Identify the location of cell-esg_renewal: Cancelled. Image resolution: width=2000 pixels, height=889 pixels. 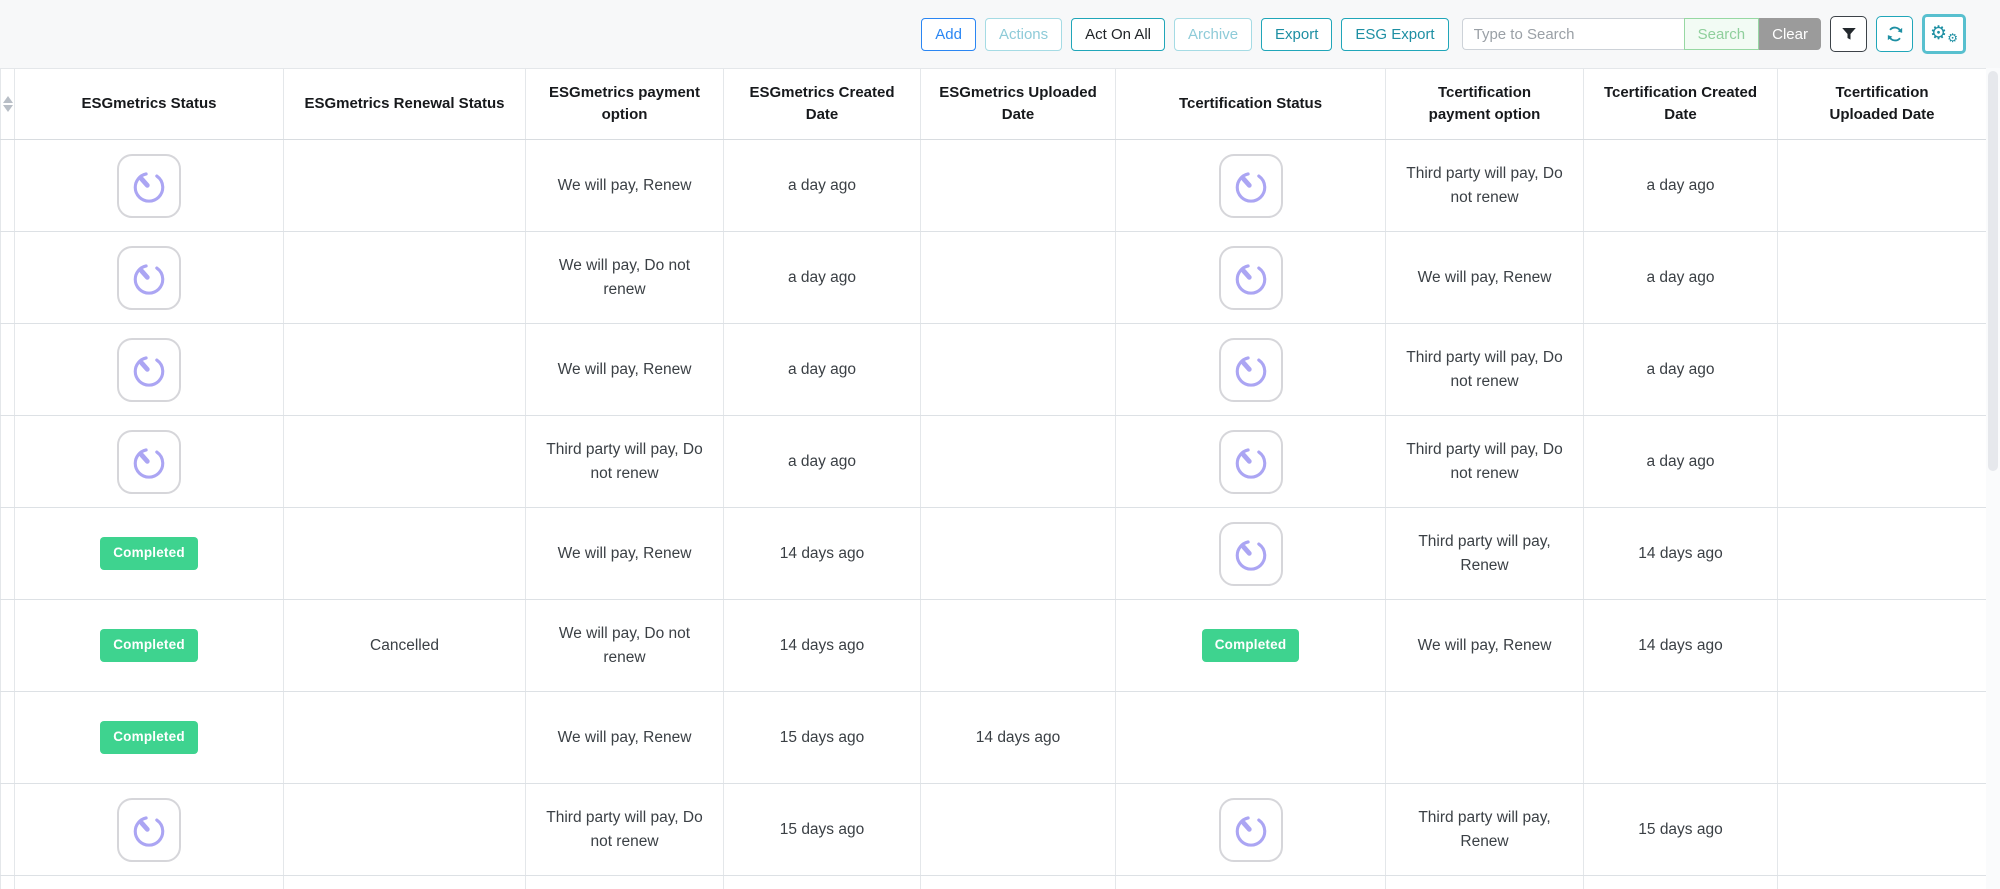
(404, 645).